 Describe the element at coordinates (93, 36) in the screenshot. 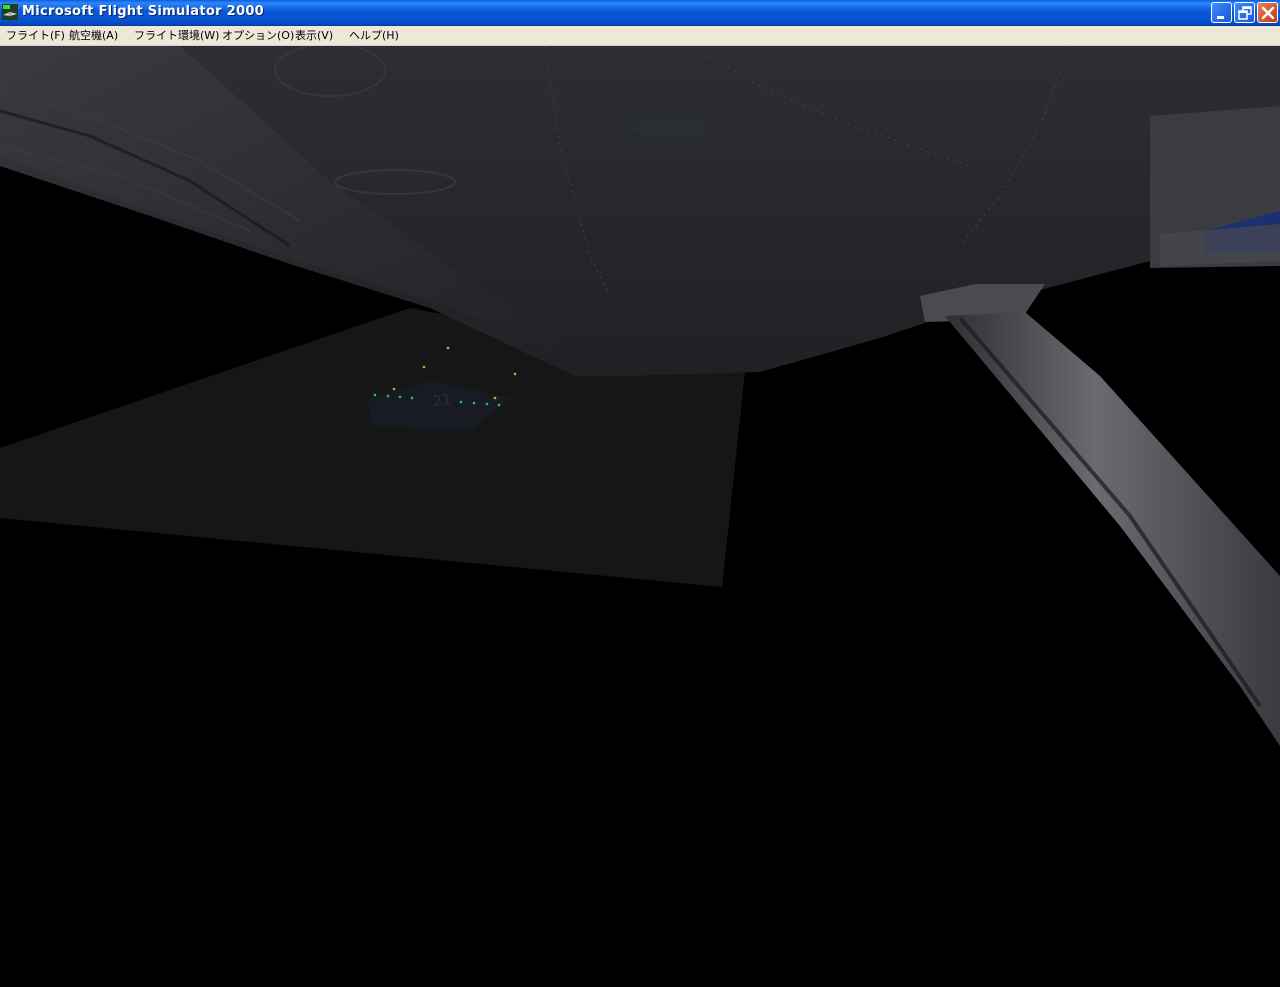

I see `menu-aircraft: 航空機(A)` at that location.